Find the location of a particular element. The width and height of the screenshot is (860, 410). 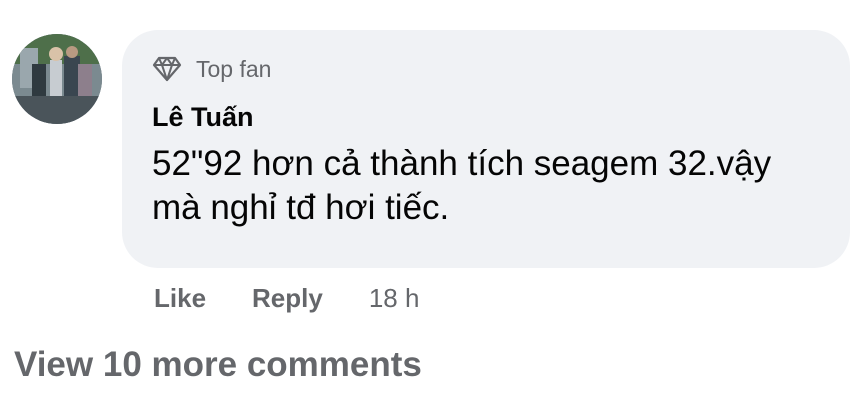

diamond-icon is located at coordinates (168, 69).